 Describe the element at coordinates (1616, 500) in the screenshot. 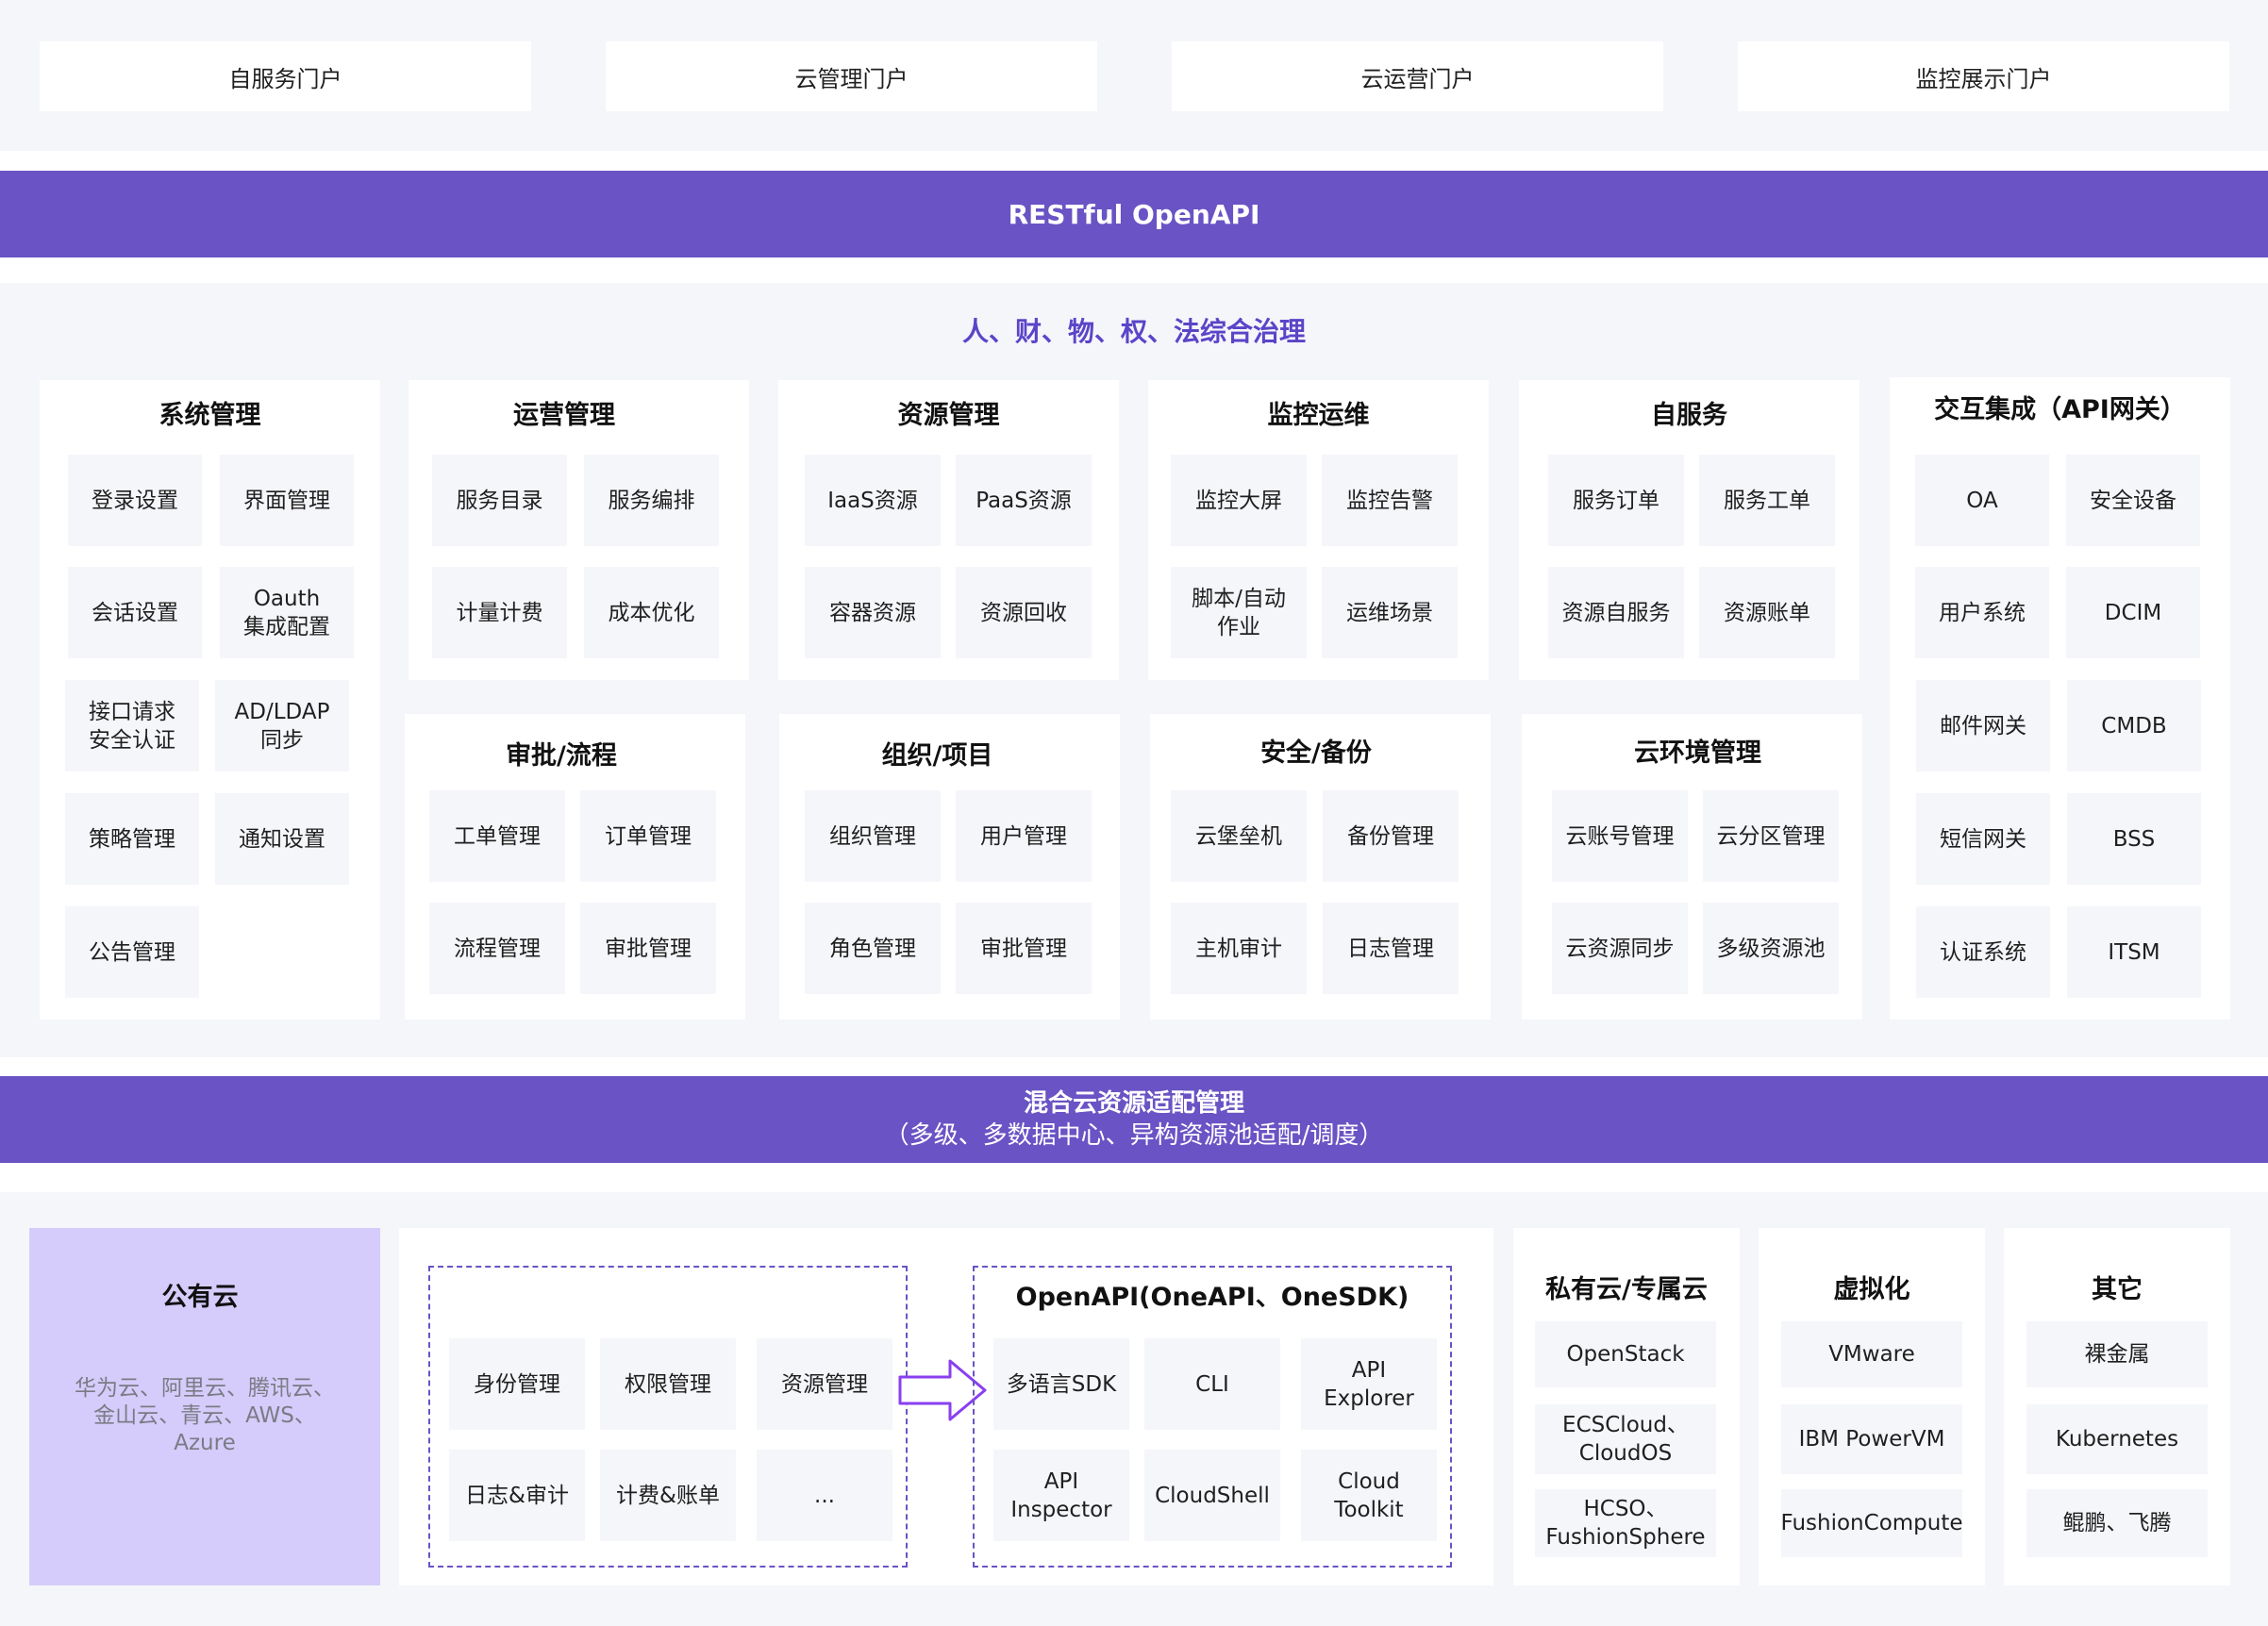

I see `module-item: 服务订单` at that location.